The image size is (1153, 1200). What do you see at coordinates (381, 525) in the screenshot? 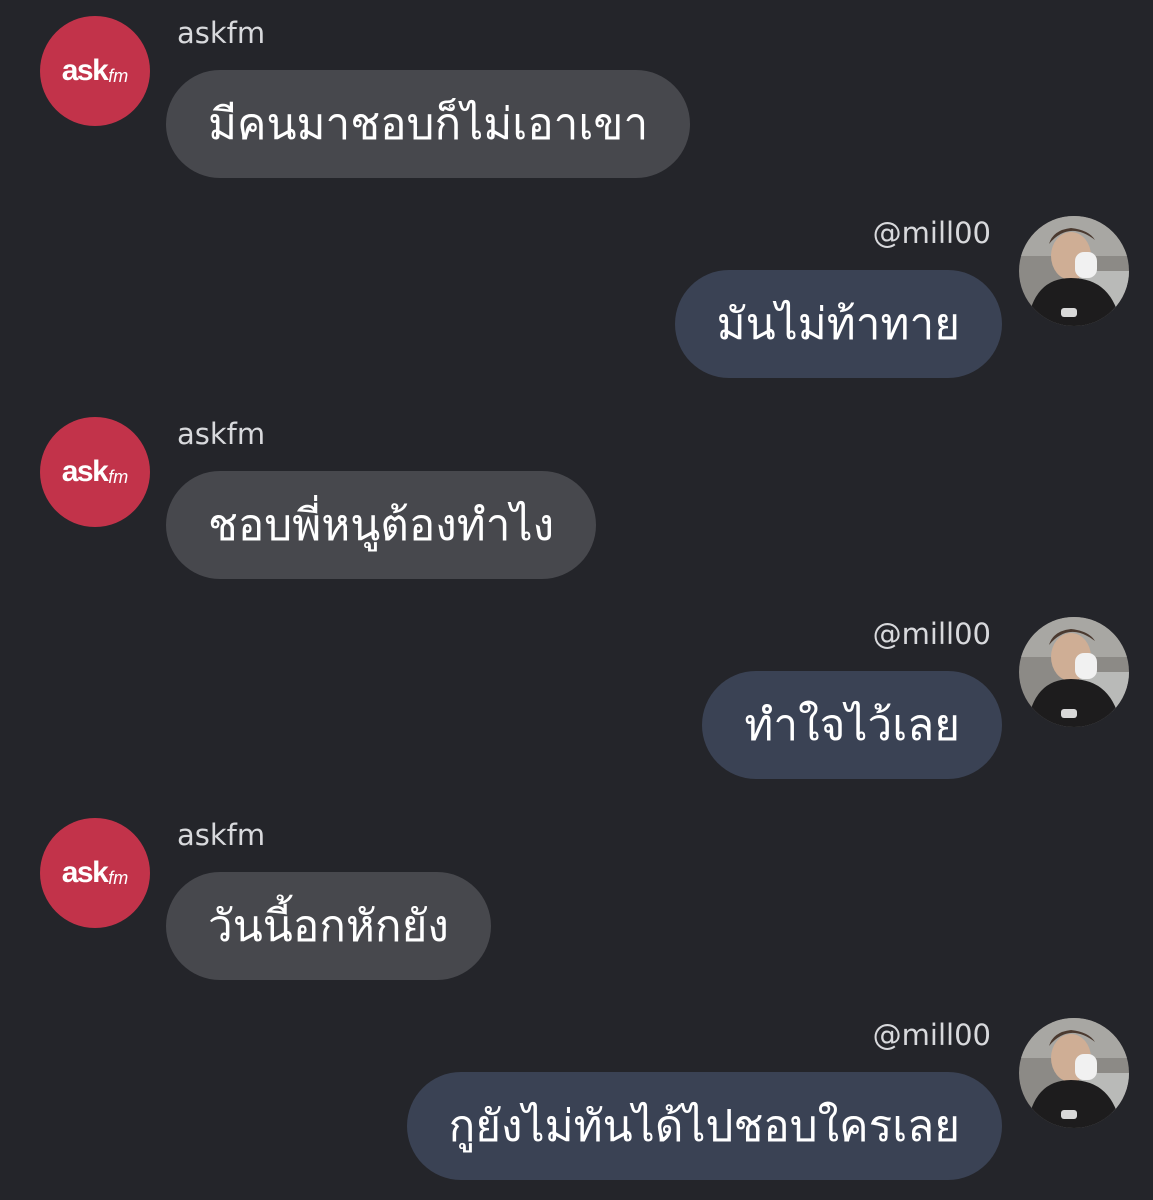
I see `message-bubble: ชอบพี่หนูต้องทำไง` at bounding box center [381, 525].